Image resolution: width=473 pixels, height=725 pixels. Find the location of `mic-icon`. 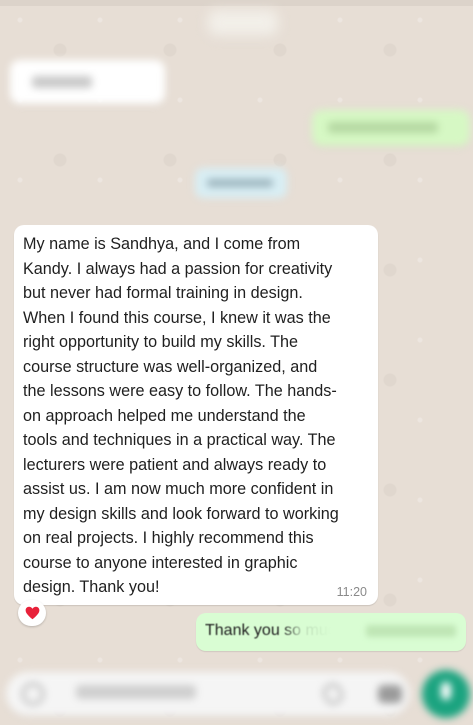

mic-icon is located at coordinates (446, 691).